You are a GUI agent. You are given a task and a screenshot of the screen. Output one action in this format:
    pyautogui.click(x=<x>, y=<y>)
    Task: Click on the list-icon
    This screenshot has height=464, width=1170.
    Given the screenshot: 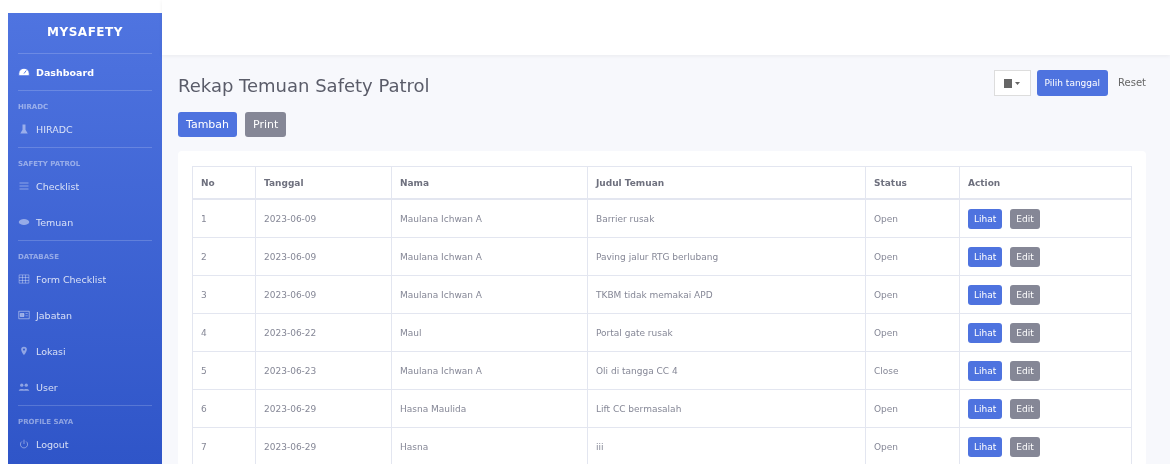 What is the action you would take?
    pyautogui.click(x=24, y=186)
    